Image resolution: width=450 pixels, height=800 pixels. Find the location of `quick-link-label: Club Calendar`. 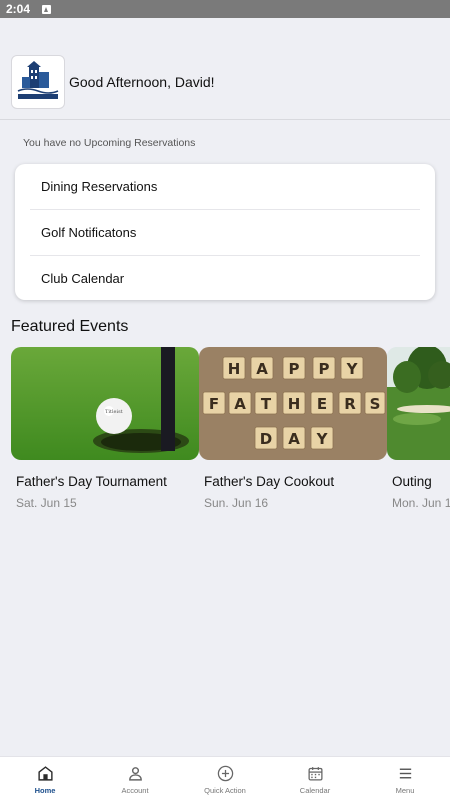

quick-link-label: Club Calendar is located at coordinates (83, 278).